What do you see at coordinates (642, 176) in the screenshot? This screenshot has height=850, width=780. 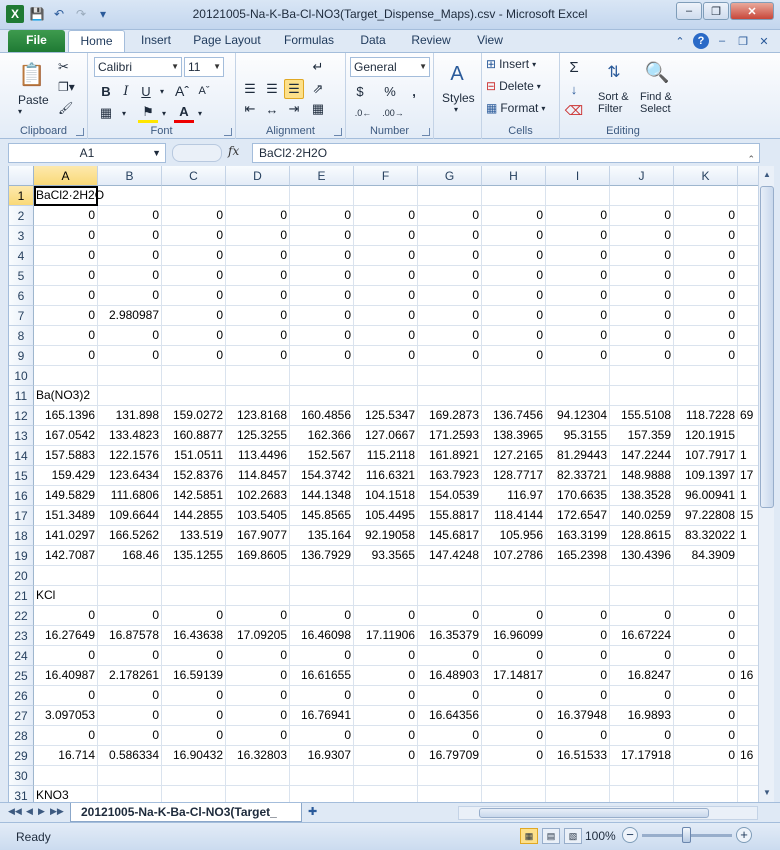 I see `column-header-j: J` at bounding box center [642, 176].